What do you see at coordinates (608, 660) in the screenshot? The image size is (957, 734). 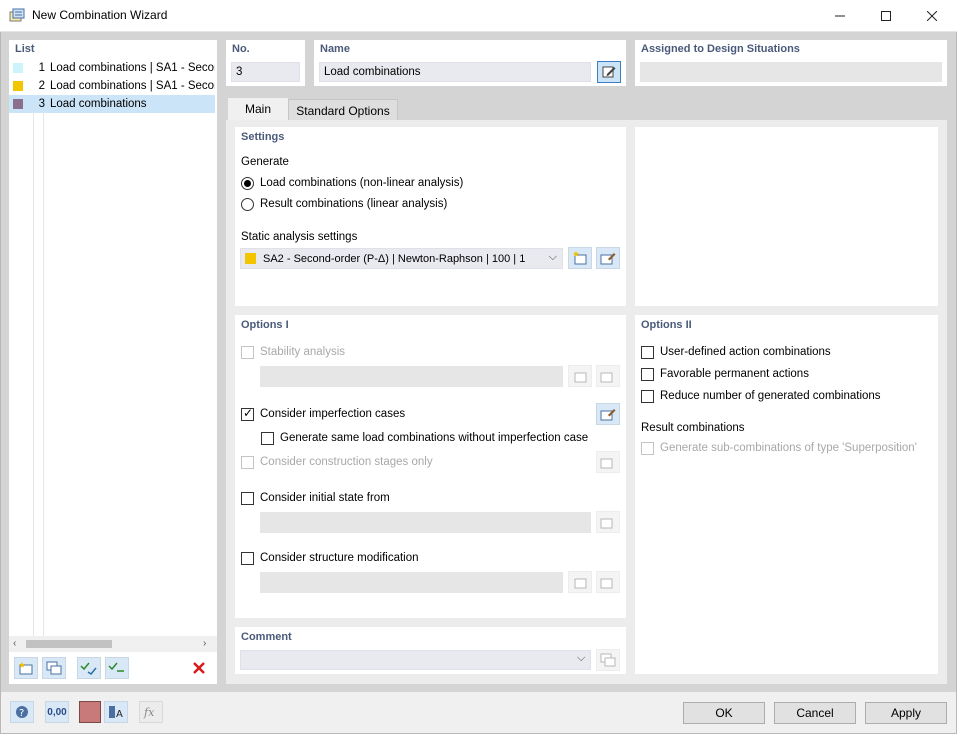 I see `copy-comment-icon` at bounding box center [608, 660].